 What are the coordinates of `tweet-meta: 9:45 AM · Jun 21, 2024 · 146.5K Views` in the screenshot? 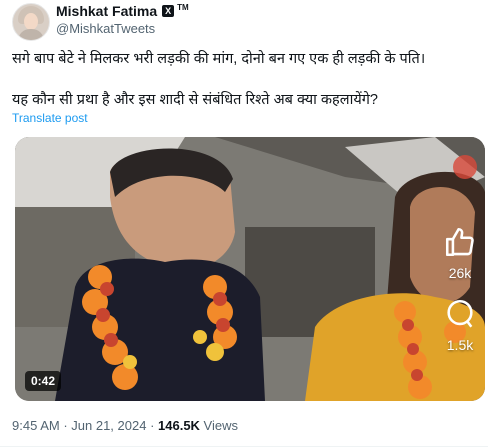 It's located at (125, 425).